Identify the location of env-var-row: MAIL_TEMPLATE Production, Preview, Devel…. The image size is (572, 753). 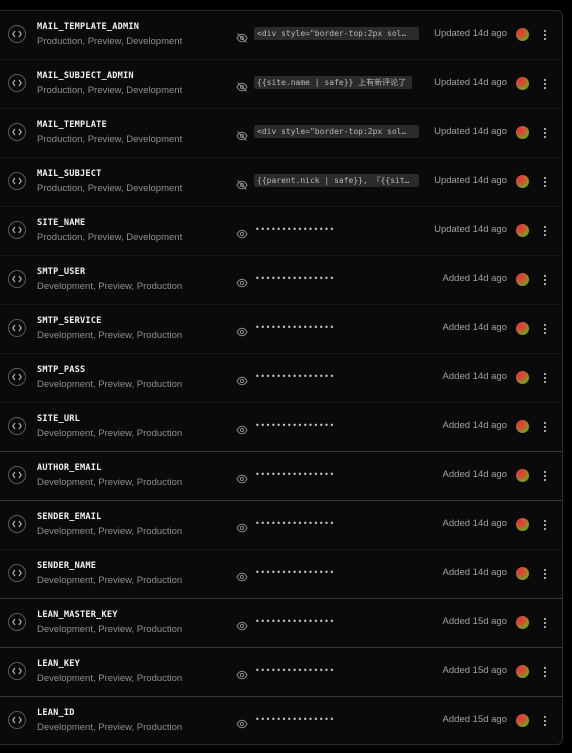
(281, 133).